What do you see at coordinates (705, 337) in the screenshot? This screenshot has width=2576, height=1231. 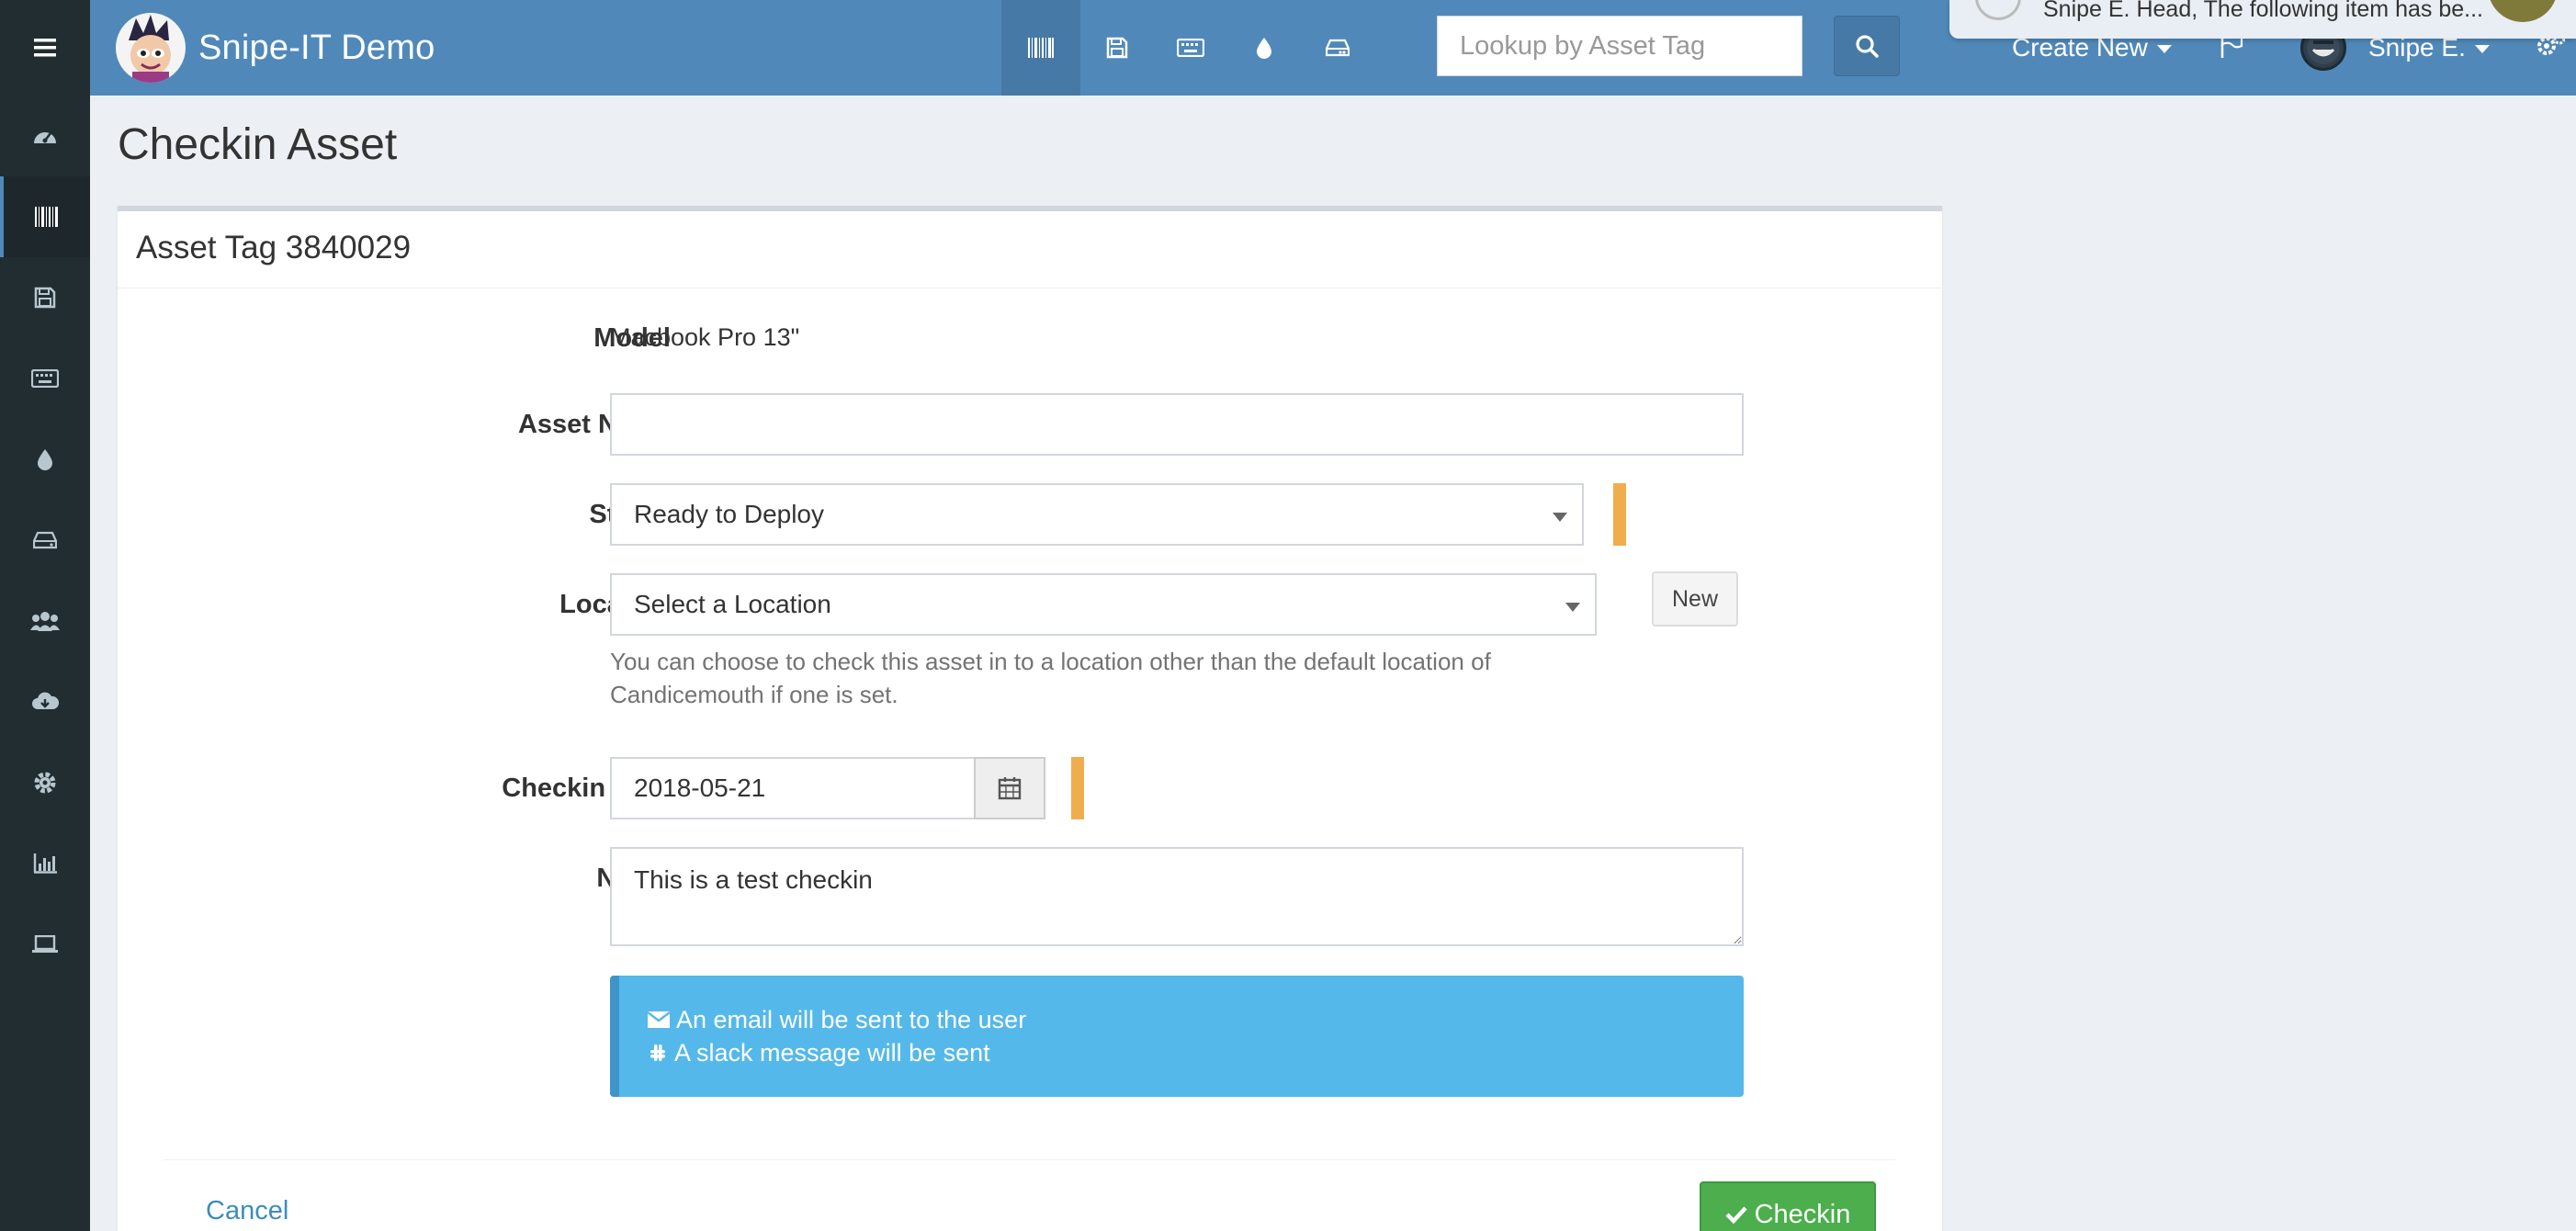 I see `model-value: Macbook Pro 13"` at bounding box center [705, 337].